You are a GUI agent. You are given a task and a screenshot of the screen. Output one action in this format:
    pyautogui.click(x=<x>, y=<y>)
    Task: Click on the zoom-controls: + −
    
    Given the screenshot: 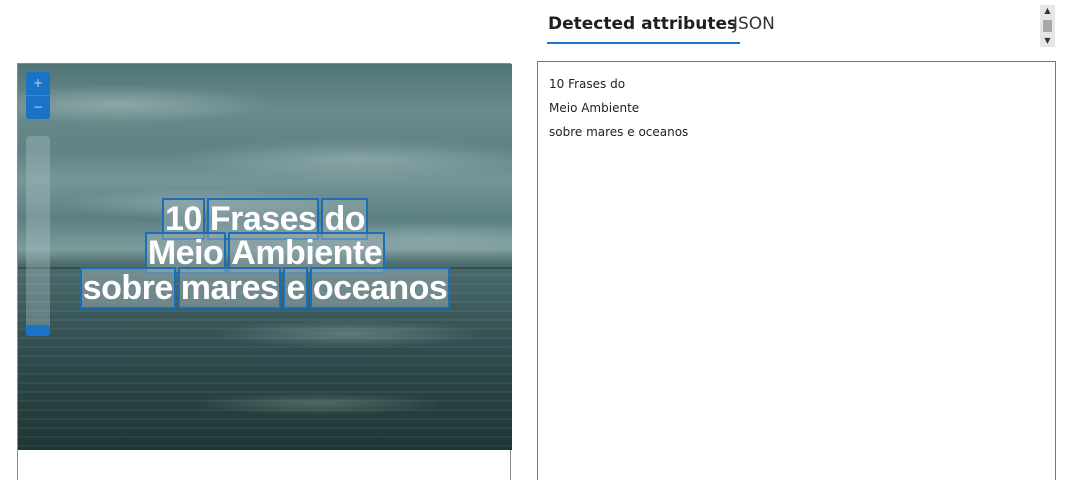 What is the action you would take?
    pyautogui.click(x=38, y=95)
    